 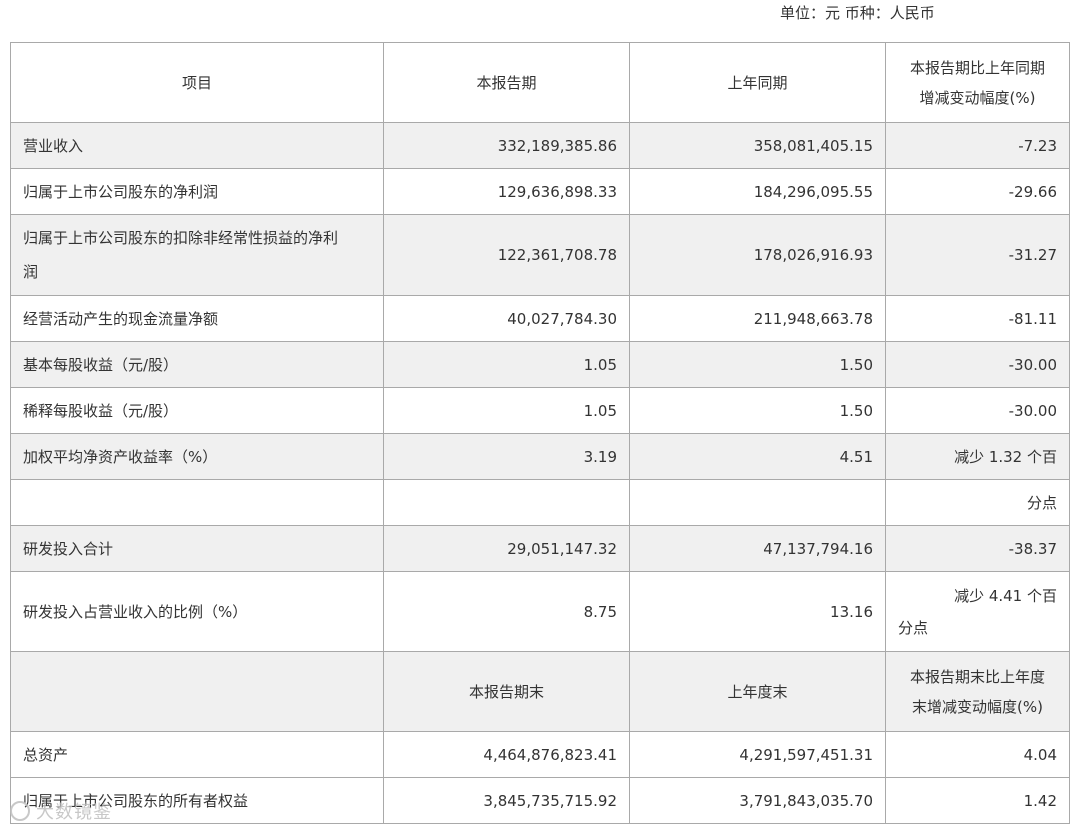 What do you see at coordinates (197, 691) in the screenshot?
I see `subheader-item` at bounding box center [197, 691].